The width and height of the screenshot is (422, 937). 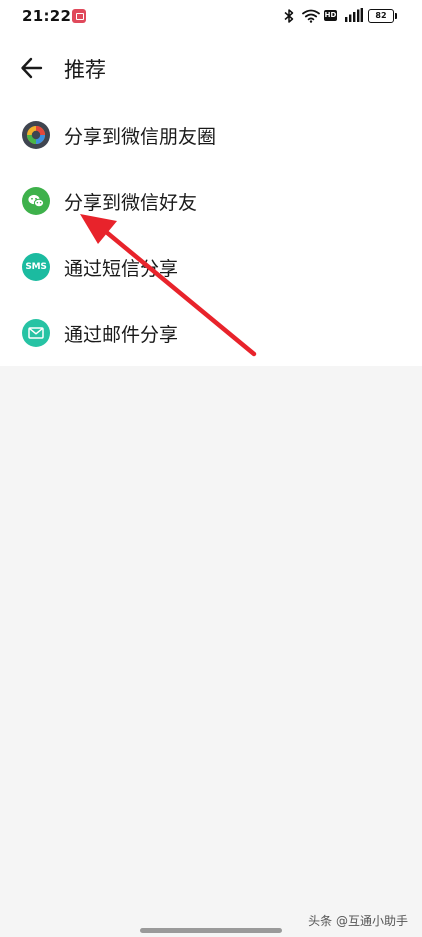 I want to click on status-bar: 21:22 HD 82, so click(x=211, y=17).